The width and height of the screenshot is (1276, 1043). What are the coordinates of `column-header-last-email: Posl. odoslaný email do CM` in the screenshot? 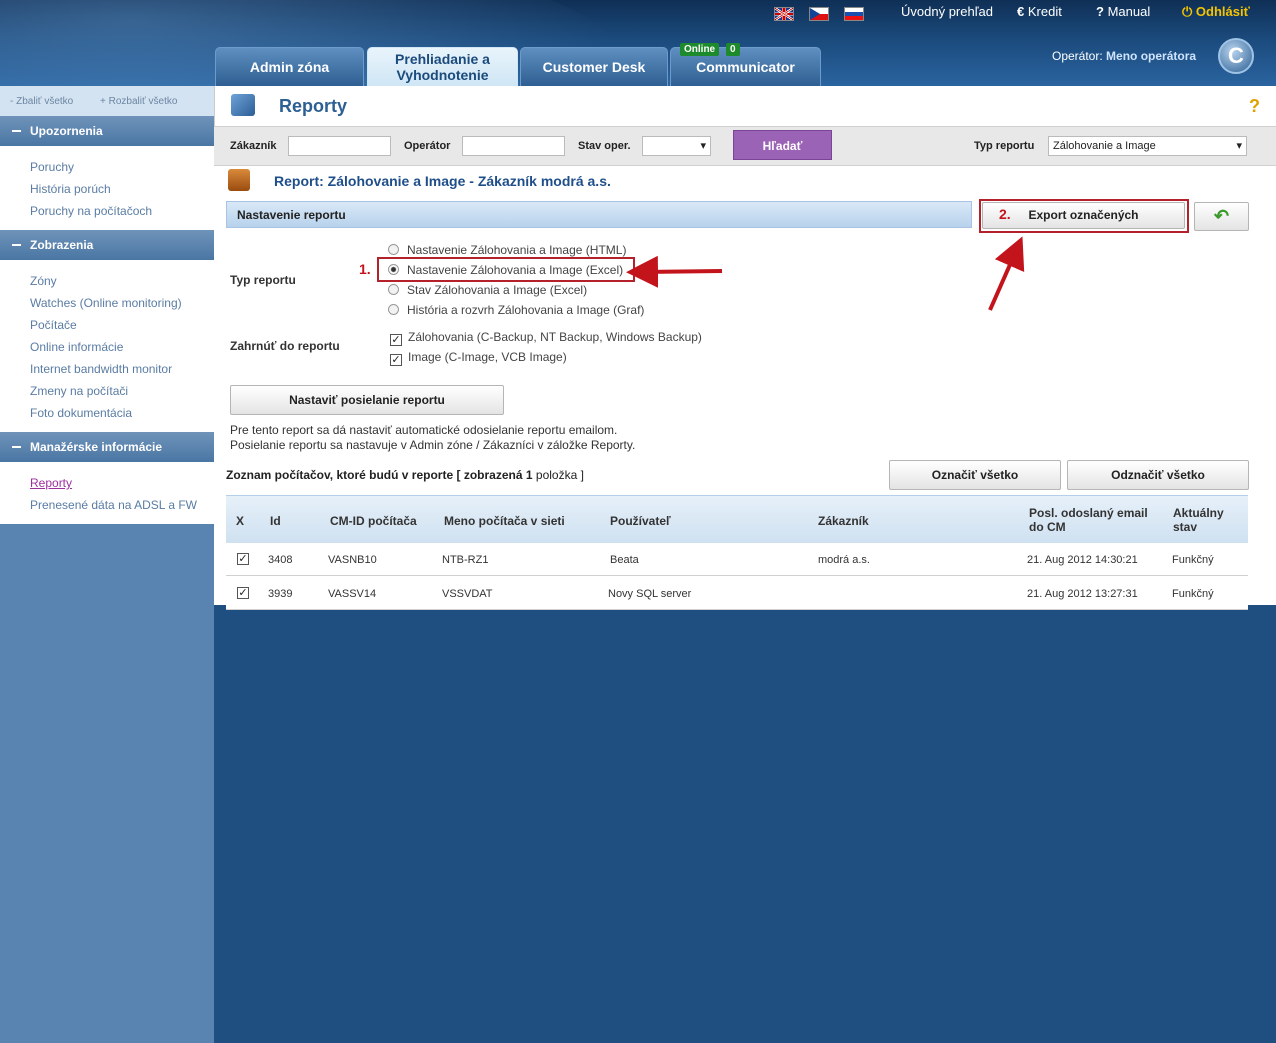 It's located at (1091, 520).